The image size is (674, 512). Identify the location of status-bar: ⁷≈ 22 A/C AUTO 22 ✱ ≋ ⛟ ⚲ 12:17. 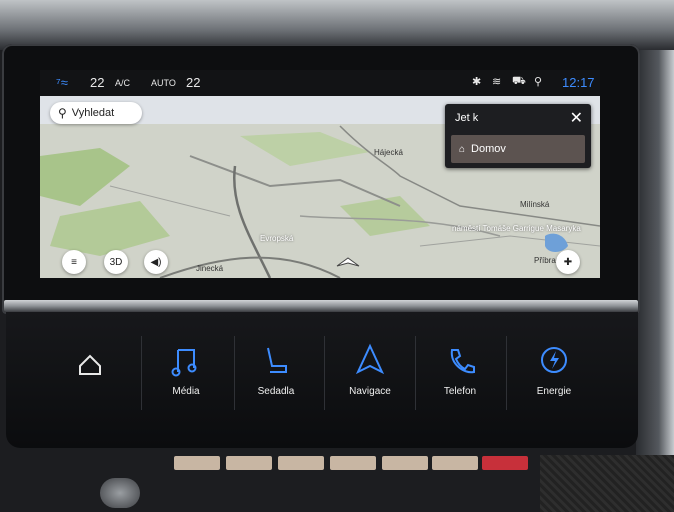
(320, 83).